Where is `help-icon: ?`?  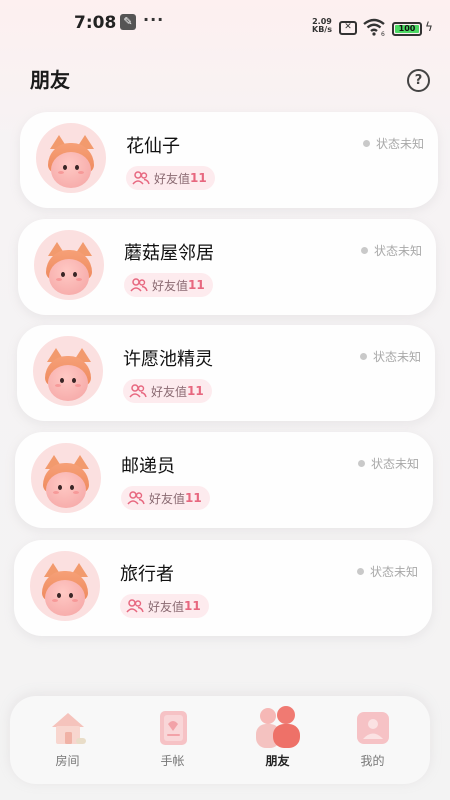 help-icon: ? is located at coordinates (418, 80).